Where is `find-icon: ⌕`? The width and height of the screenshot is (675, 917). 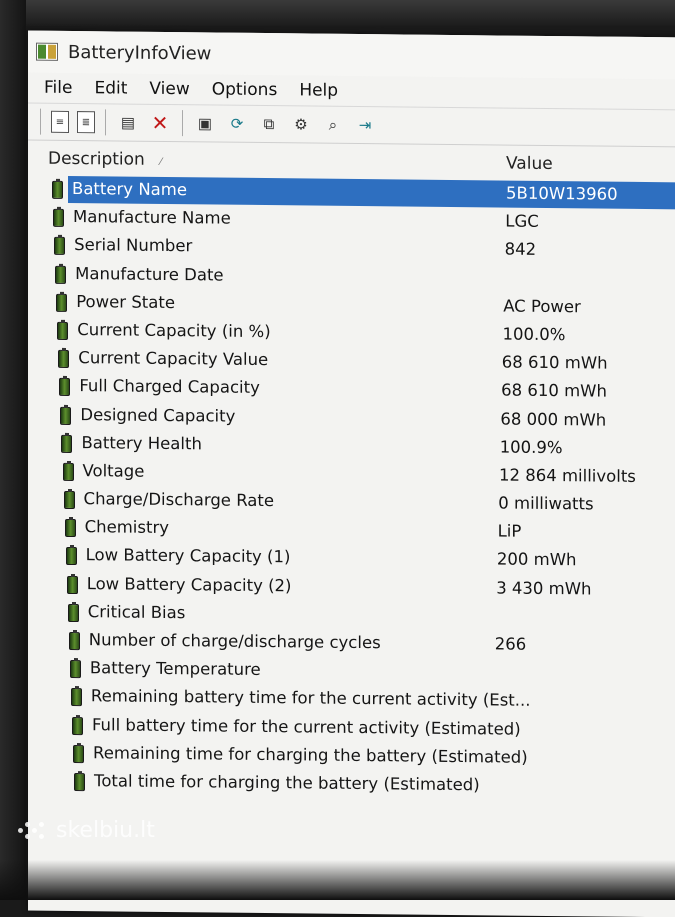 find-icon: ⌕ is located at coordinates (333, 125).